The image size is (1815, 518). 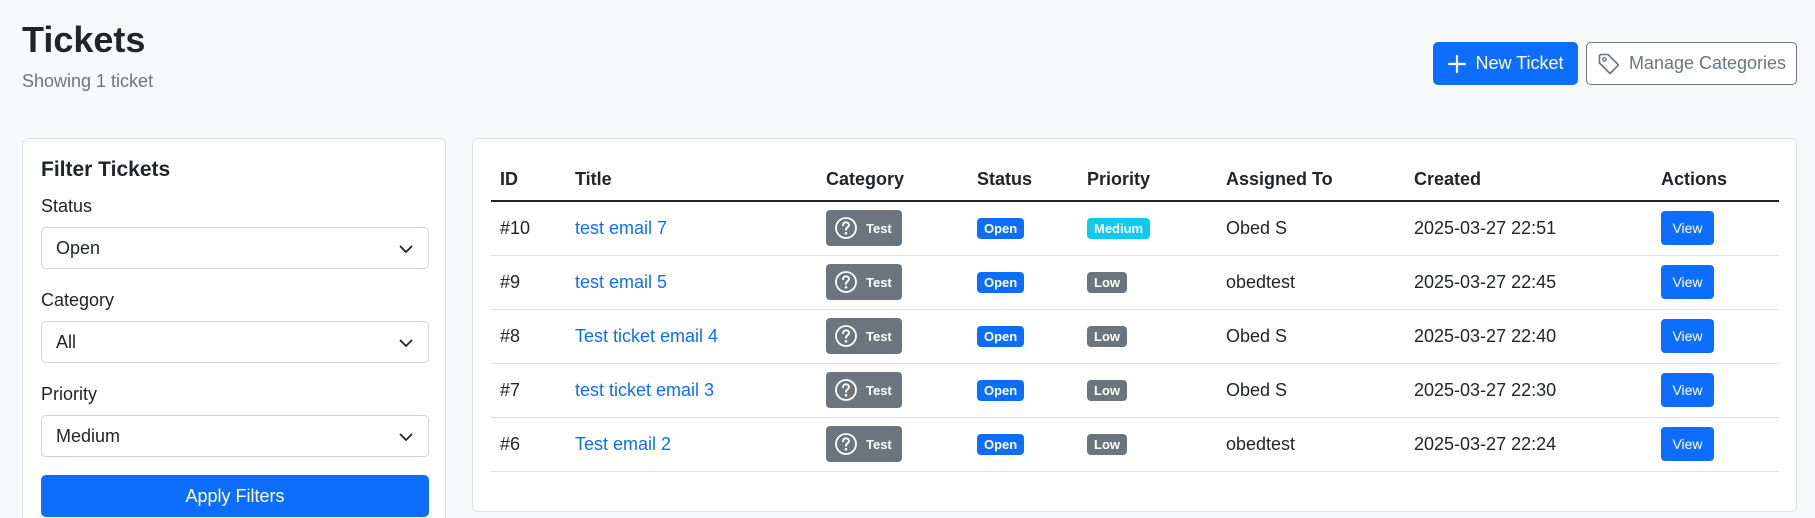 I want to click on ticket-title-link: Test email 2, so click(x=623, y=444).